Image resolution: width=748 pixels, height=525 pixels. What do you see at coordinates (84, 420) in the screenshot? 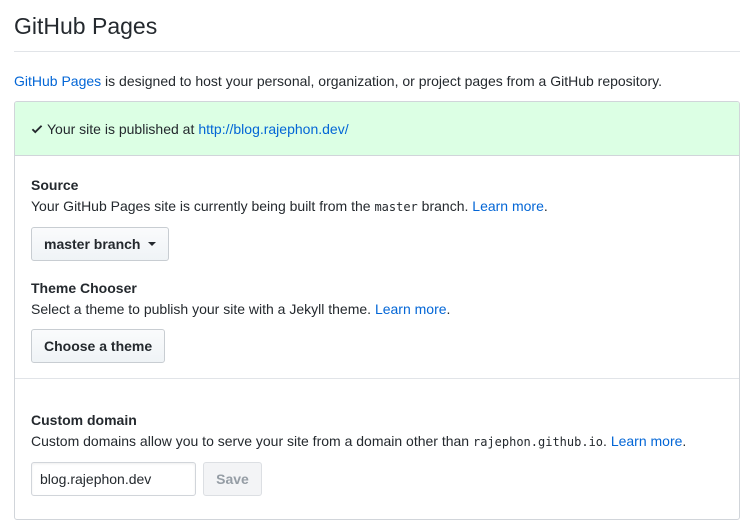
I see `custom-domain-heading: Custom domain` at bounding box center [84, 420].